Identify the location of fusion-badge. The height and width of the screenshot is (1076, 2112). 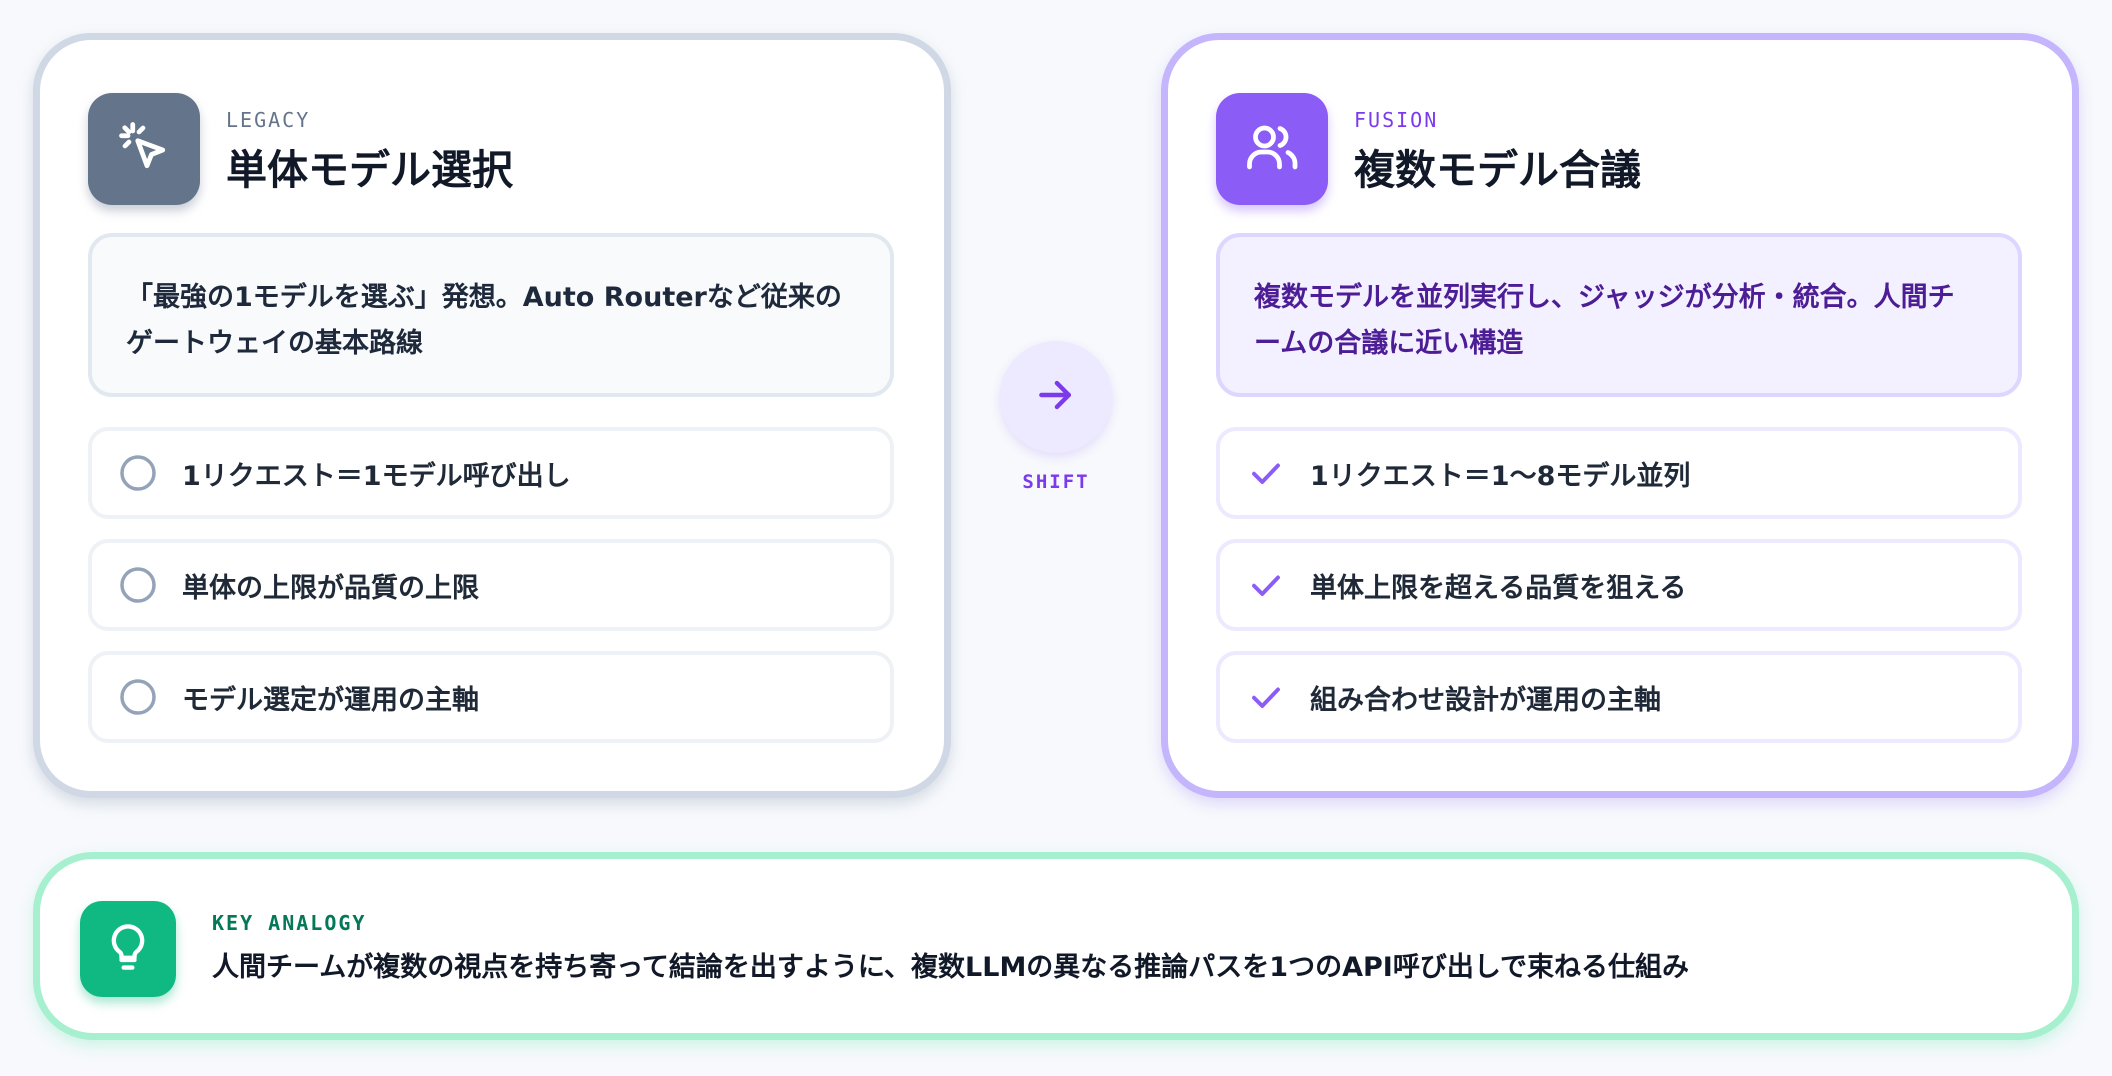
(1272, 149).